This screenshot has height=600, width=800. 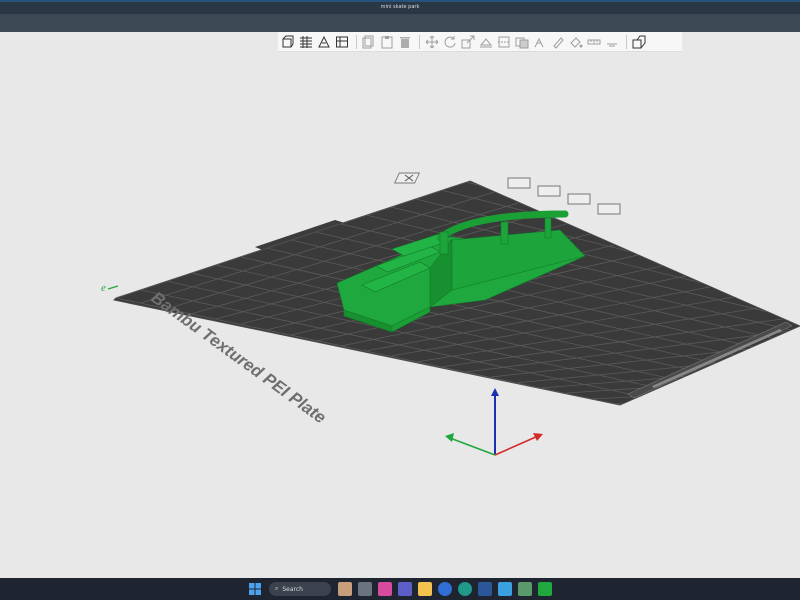 I want to click on menu-bar, so click(x=400, y=23).